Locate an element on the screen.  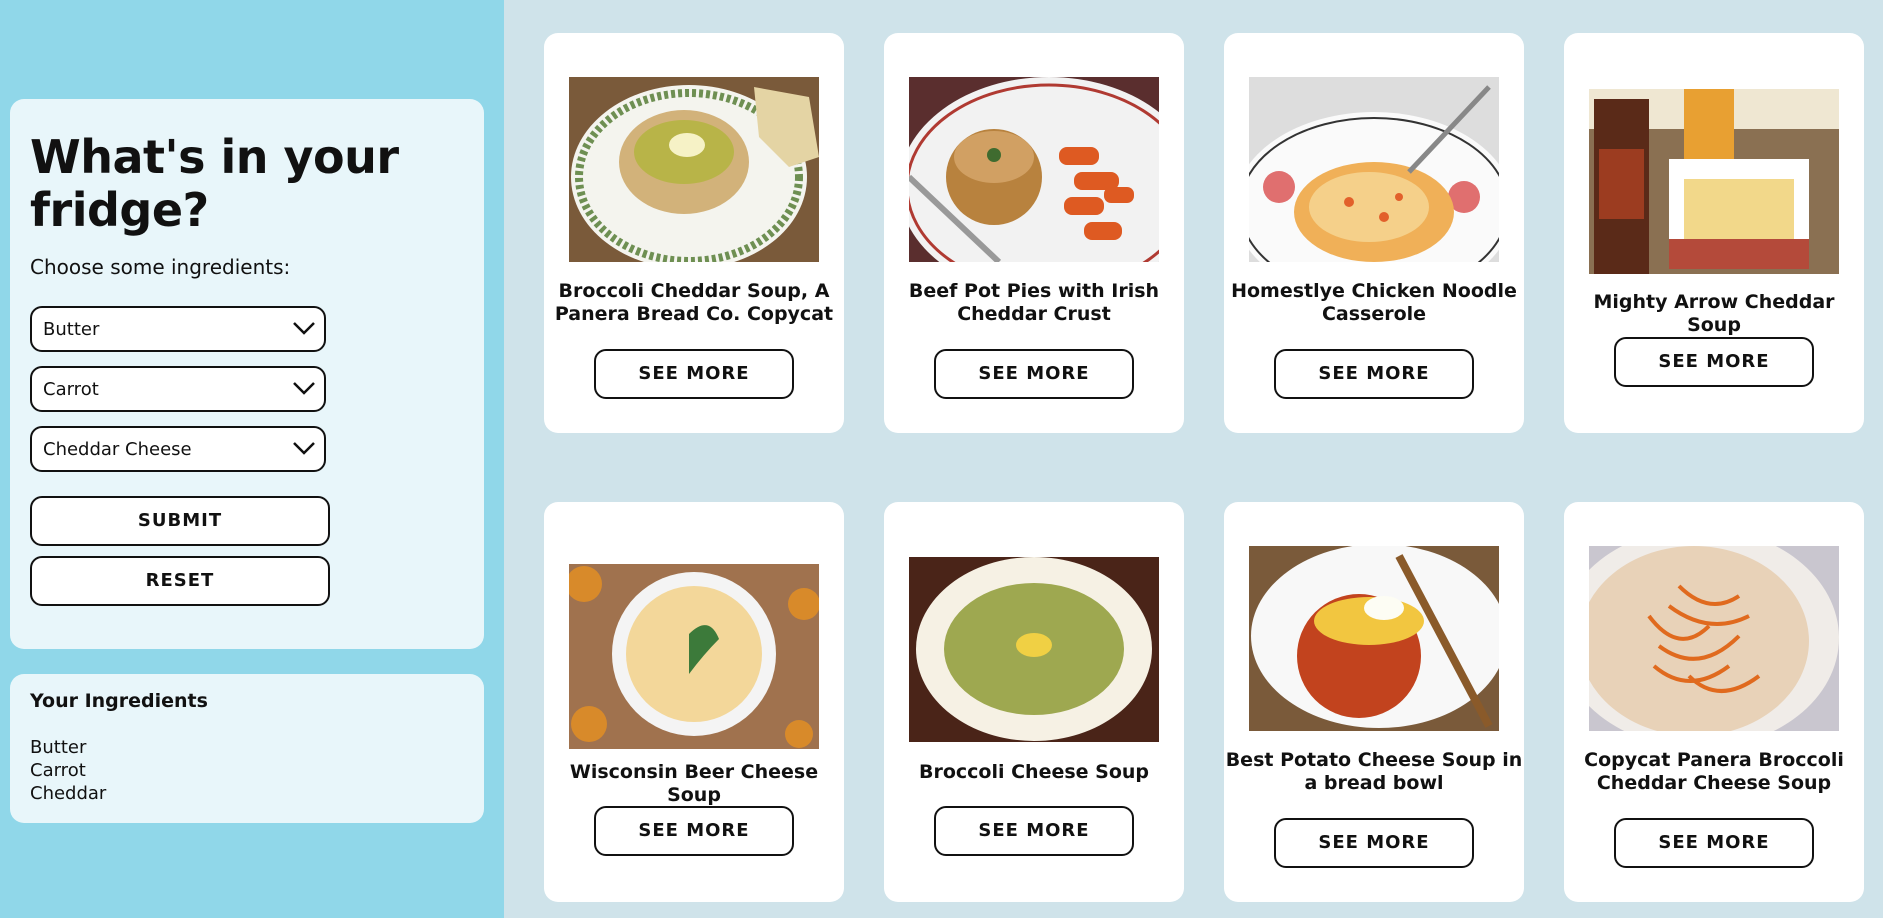
ingredient-item: Butter is located at coordinates (58, 747).